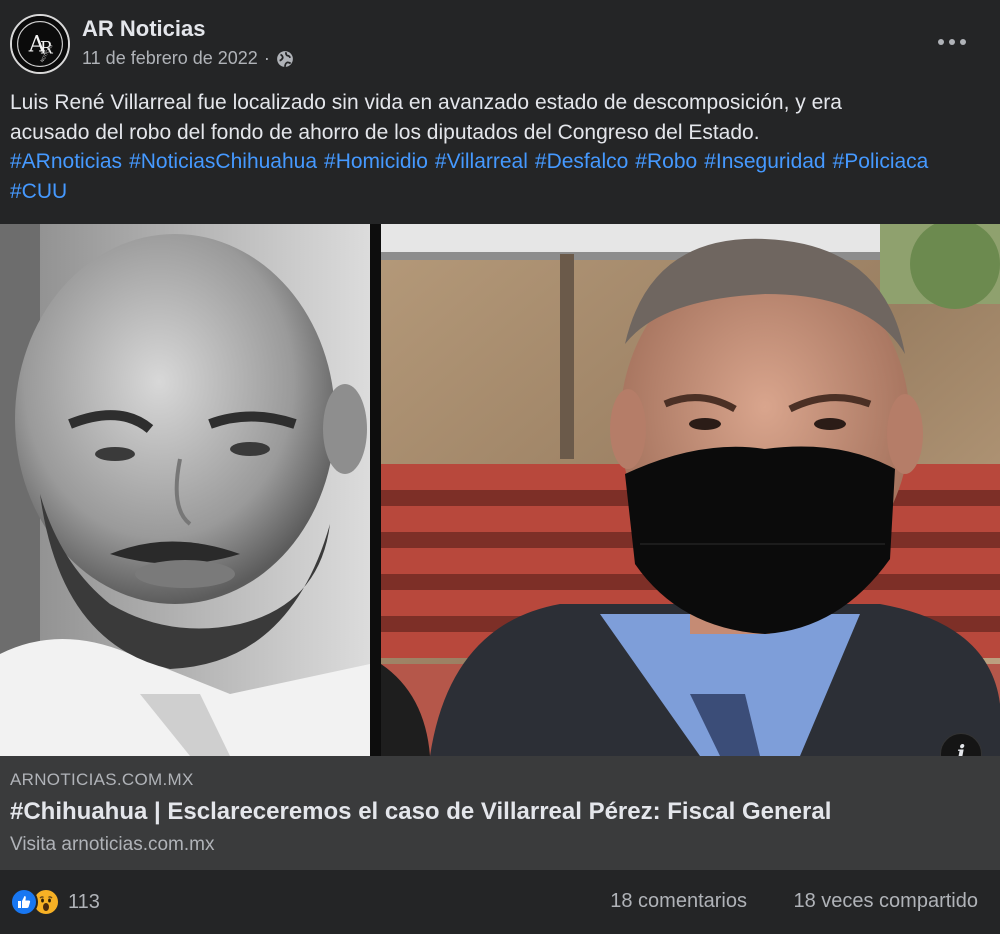 The height and width of the screenshot is (934, 1000). What do you see at coordinates (102, 779) in the screenshot?
I see `link-domain: ARNOTICIAS.COM.MX` at bounding box center [102, 779].